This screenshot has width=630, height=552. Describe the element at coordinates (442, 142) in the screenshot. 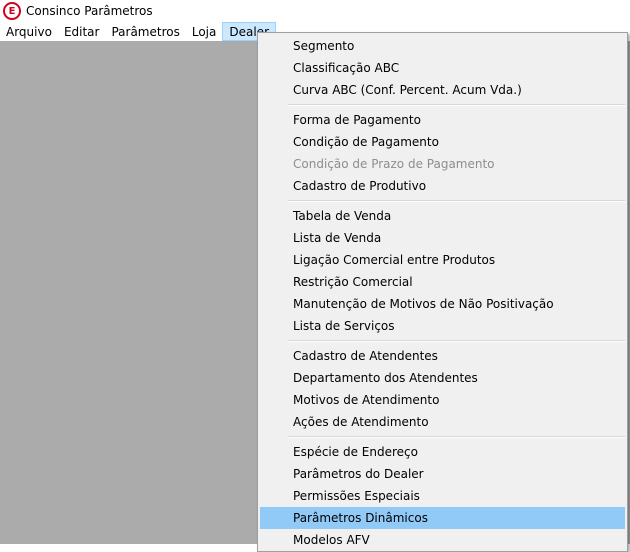

I see `menu-item-condicao-de-pagamento: Condição de Pagamento` at that location.